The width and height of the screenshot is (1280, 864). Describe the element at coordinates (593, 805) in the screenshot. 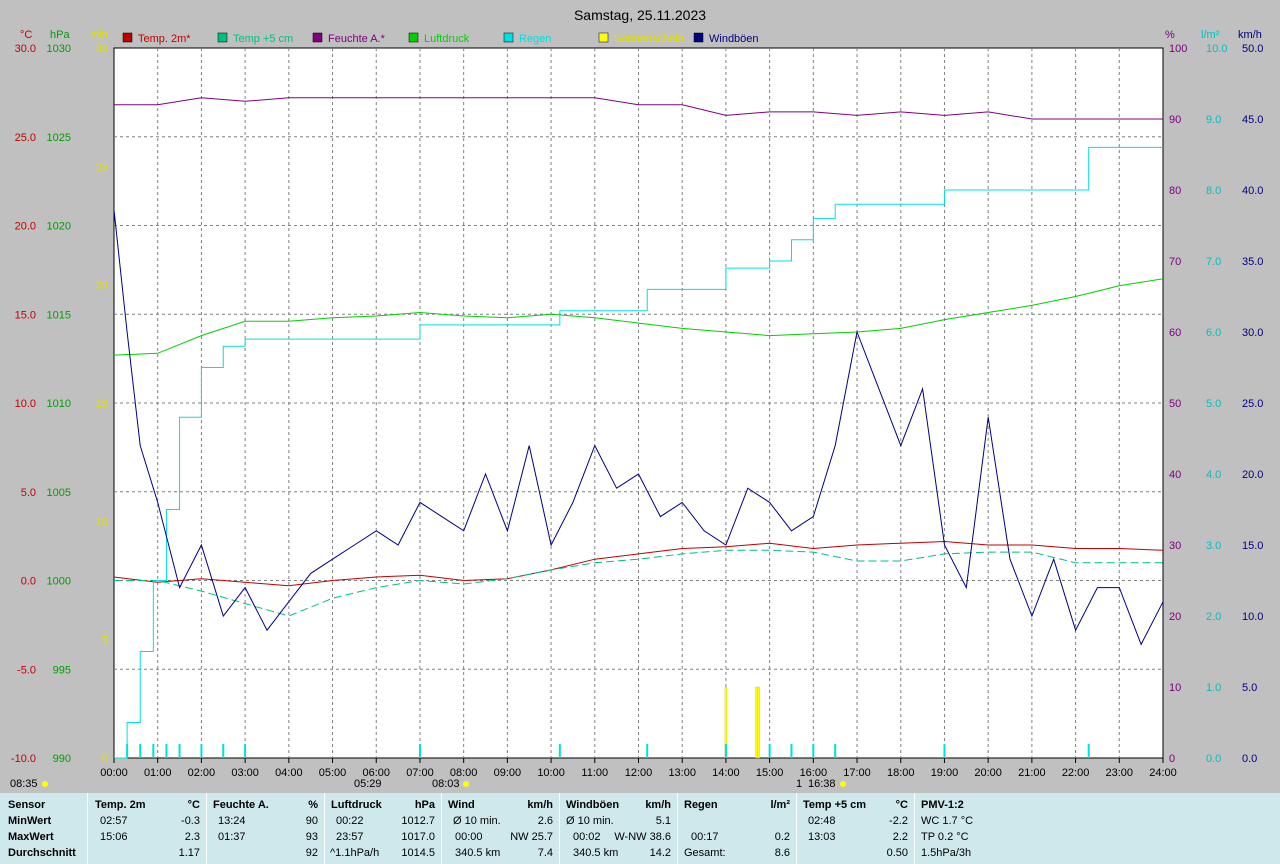

I see `header-boeen: Windböen` at that location.